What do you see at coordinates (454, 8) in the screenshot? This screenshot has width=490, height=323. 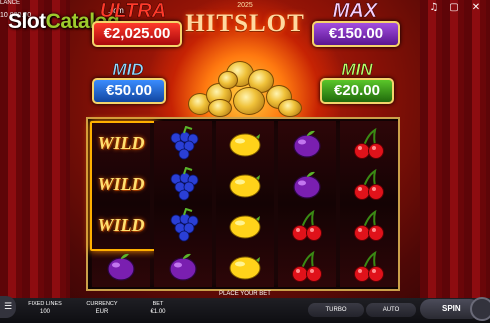 I see `fullscreen-icon: ▢` at bounding box center [454, 8].